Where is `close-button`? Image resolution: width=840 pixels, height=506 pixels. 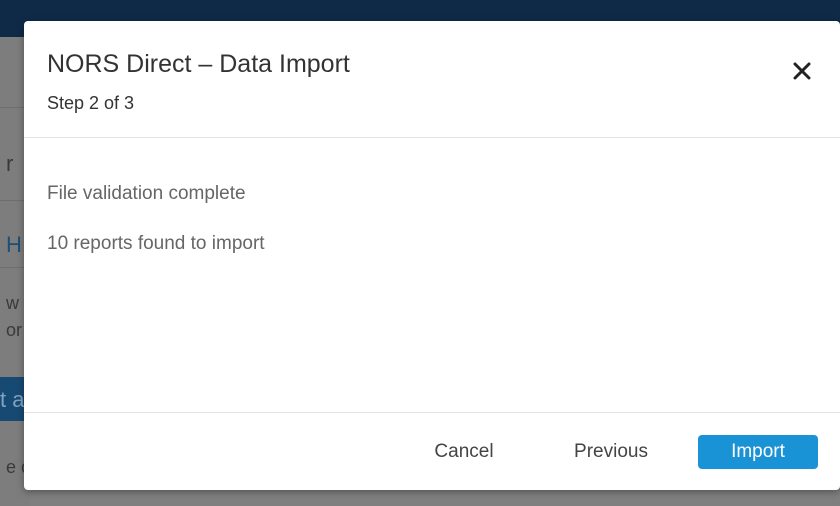
close-button is located at coordinates (802, 71).